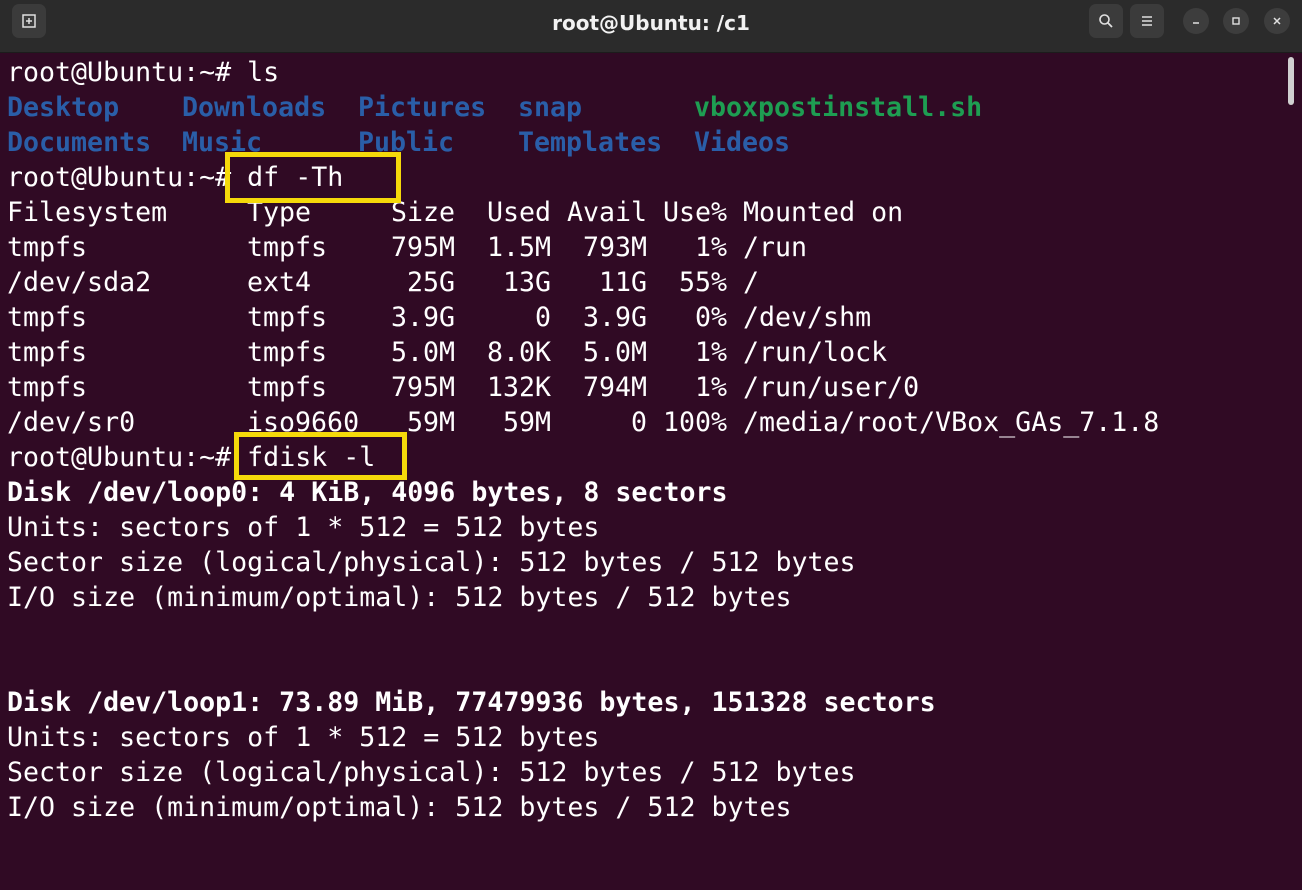 The width and height of the screenshot is (1302, 890). I want to click on prompt-line-fdisk: root@Ubuntu:~# fdisk -l, so click(642, 457).